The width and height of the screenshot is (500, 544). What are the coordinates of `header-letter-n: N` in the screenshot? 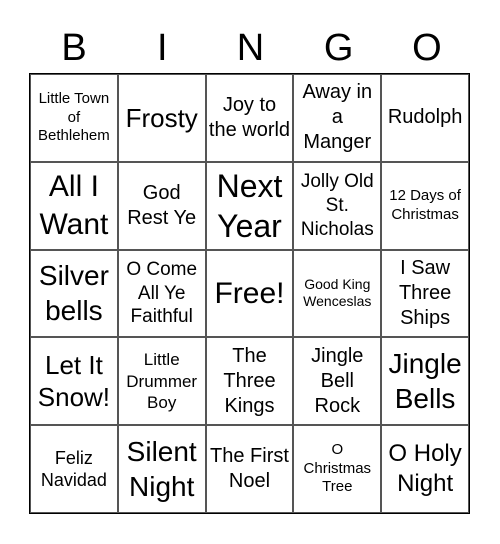 It's located at (250, 48).